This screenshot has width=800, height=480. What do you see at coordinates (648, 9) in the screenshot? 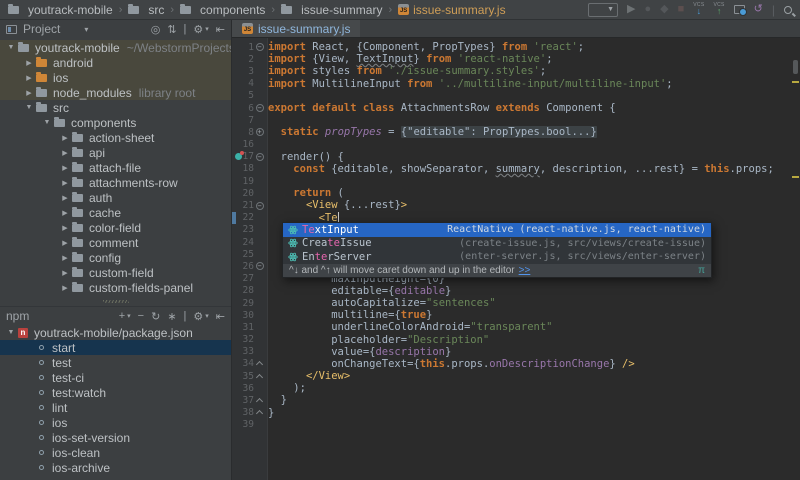
I see `debug-button: ●` at bounding box center [648, 9].